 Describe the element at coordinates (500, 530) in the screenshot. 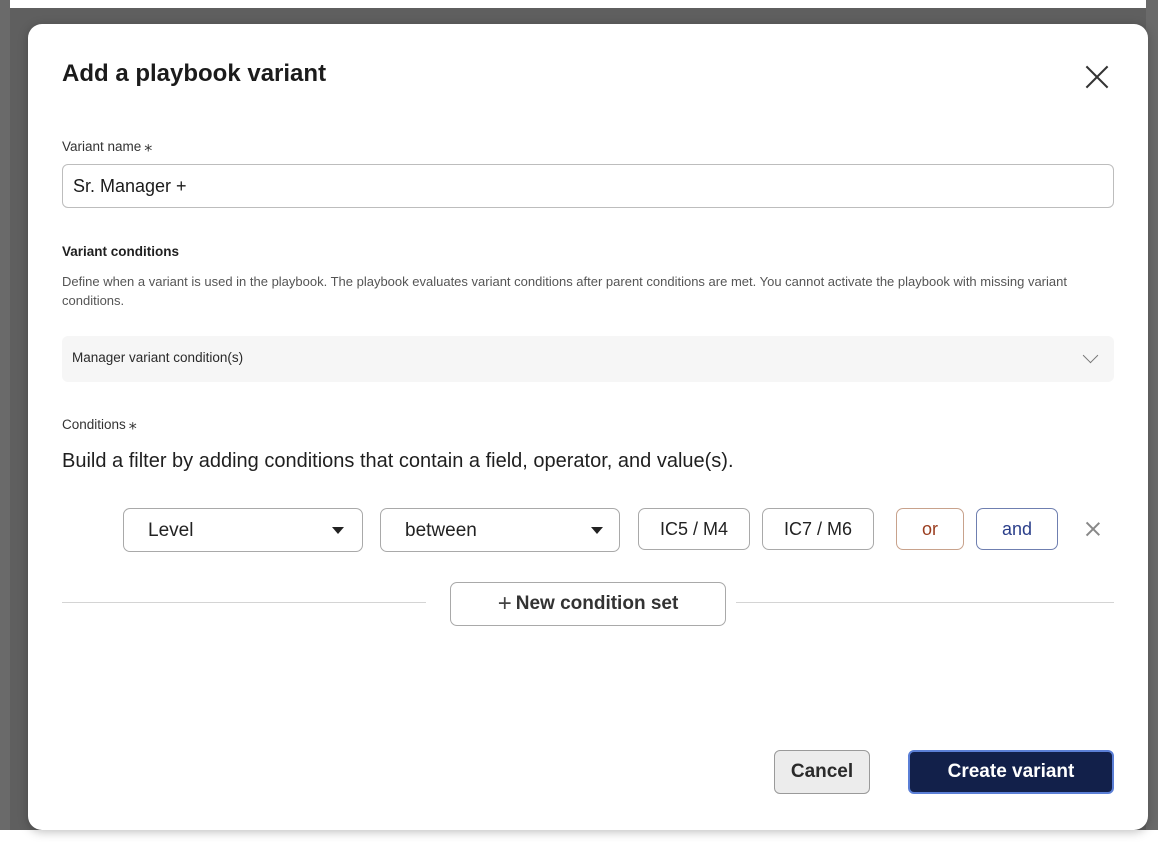

I see `operator-dropdown: between` at that location.